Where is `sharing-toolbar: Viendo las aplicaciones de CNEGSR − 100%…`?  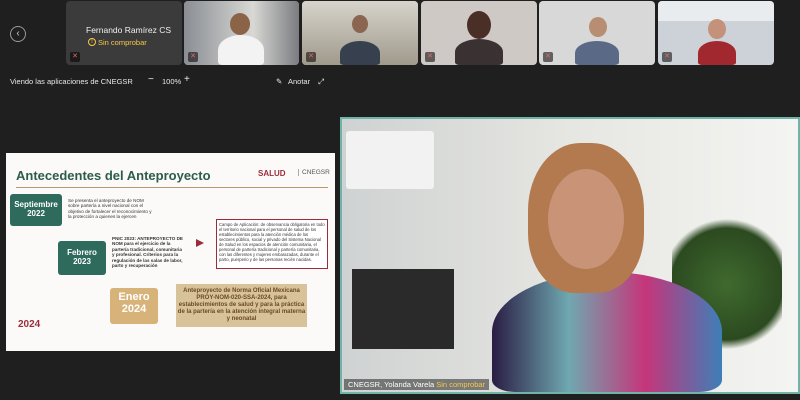 sharing-toolbar: Viendo las aplicaciones de CNEGSR − 100%… is located at coordinates (400, 82).